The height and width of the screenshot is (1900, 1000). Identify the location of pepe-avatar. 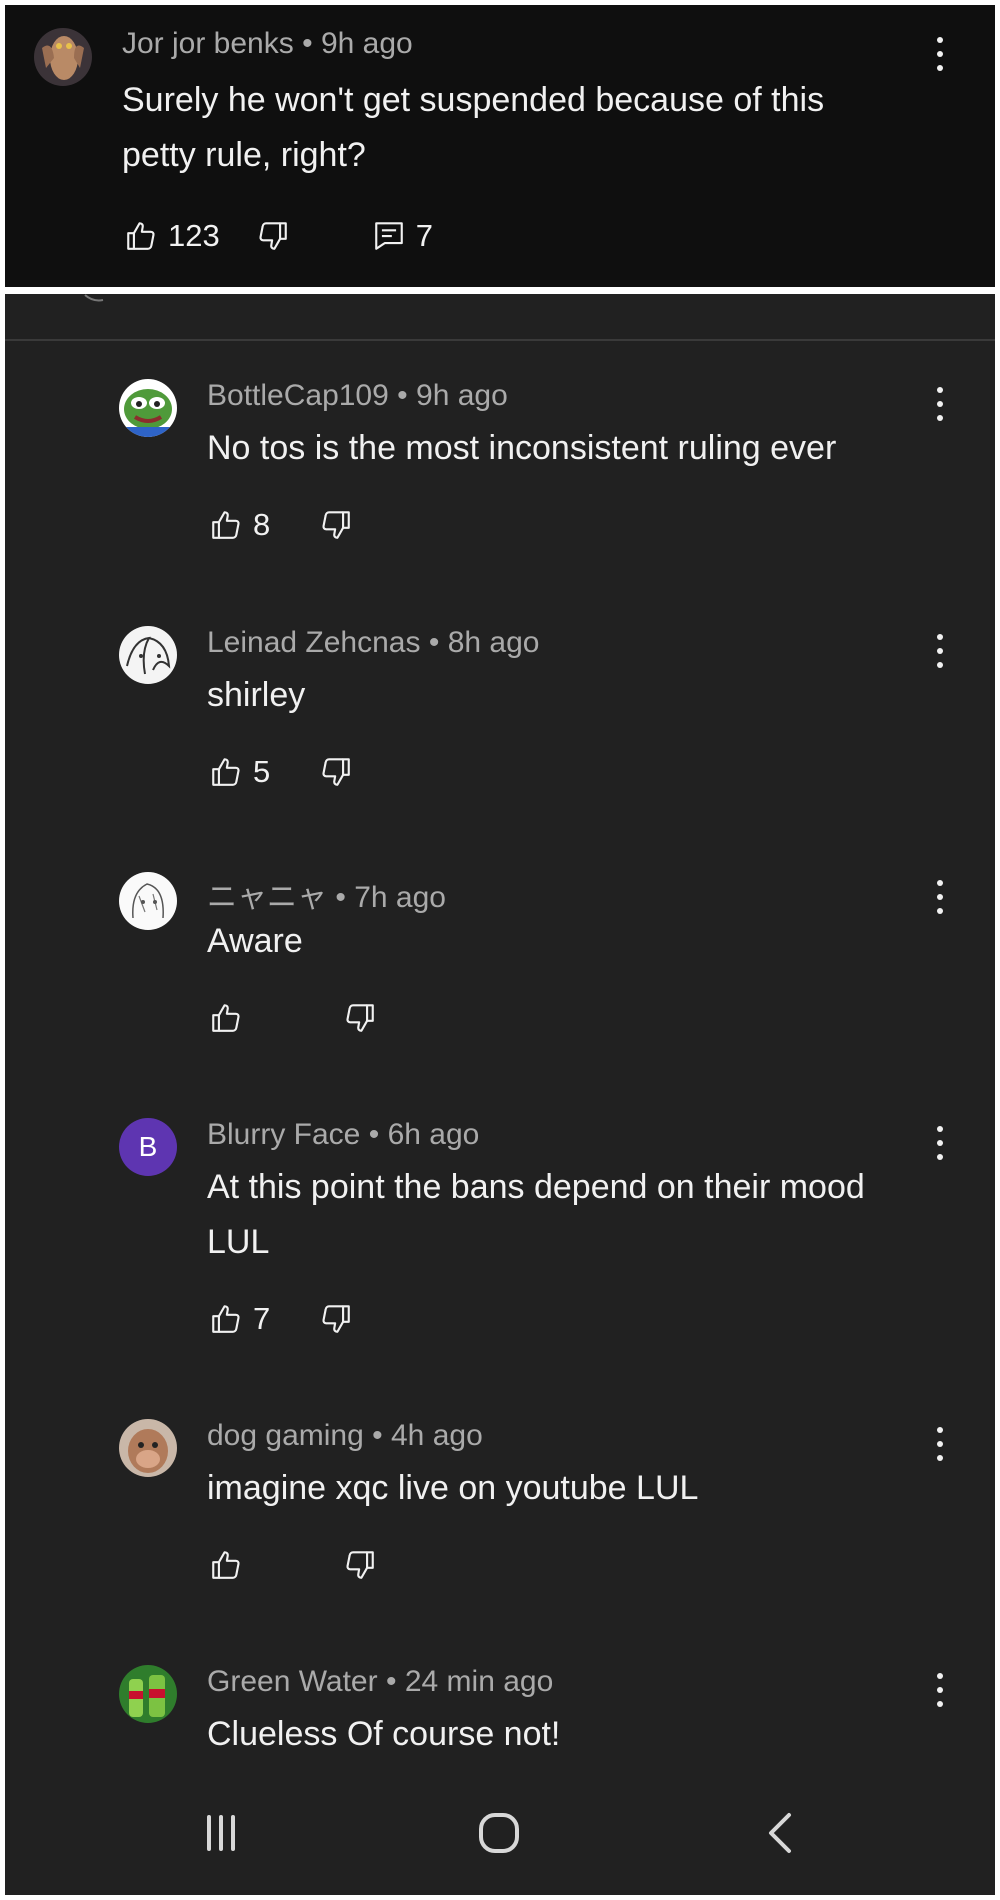
(148, 408).